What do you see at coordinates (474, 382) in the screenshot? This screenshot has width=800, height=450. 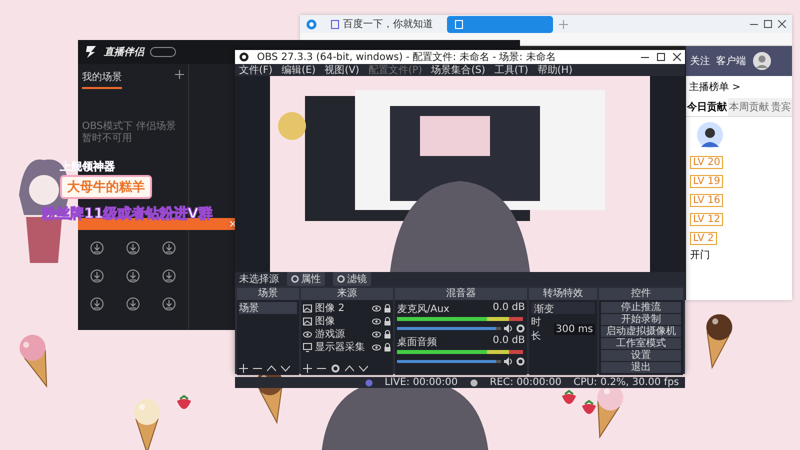 I see `record-icon` at bounding box center [474, 382].